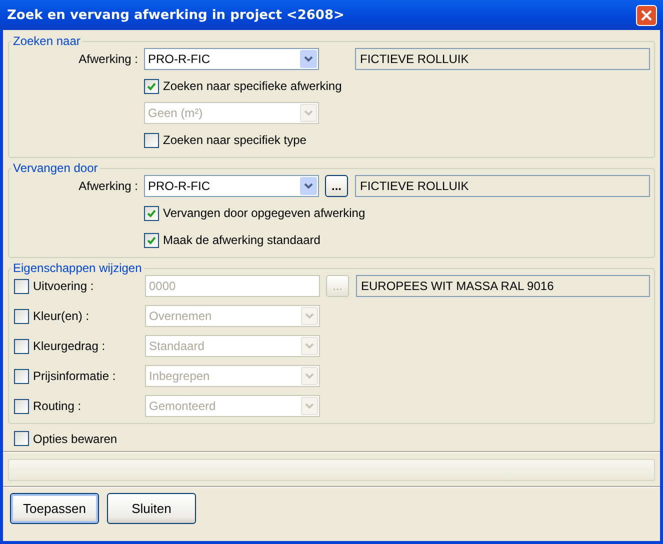 The width and height of the screenshot is (663, 544). Describe the element at coordinates (54, 508) in the screenshot. I see `dialog-button: Toepassen` at that location.